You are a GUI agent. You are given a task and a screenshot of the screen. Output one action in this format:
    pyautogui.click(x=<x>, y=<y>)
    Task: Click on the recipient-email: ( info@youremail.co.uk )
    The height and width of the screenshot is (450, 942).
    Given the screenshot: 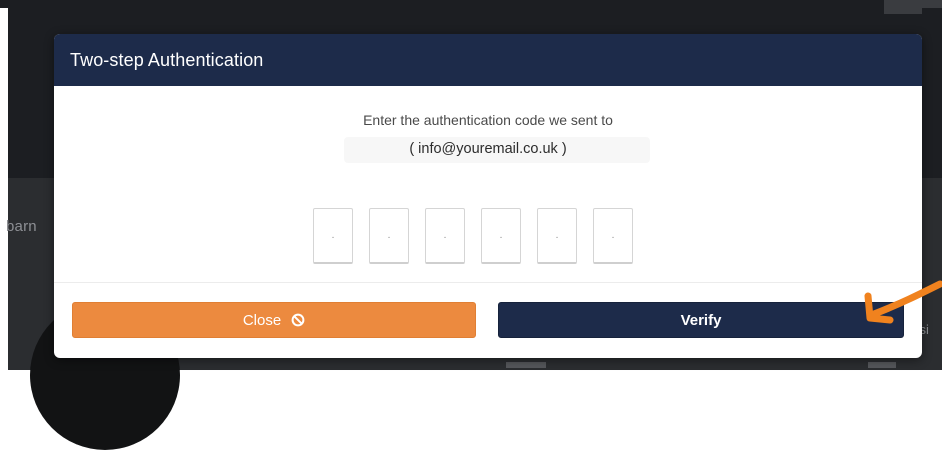 What is the action you would take?
    pyautogui.click(x=488, y=149)
    